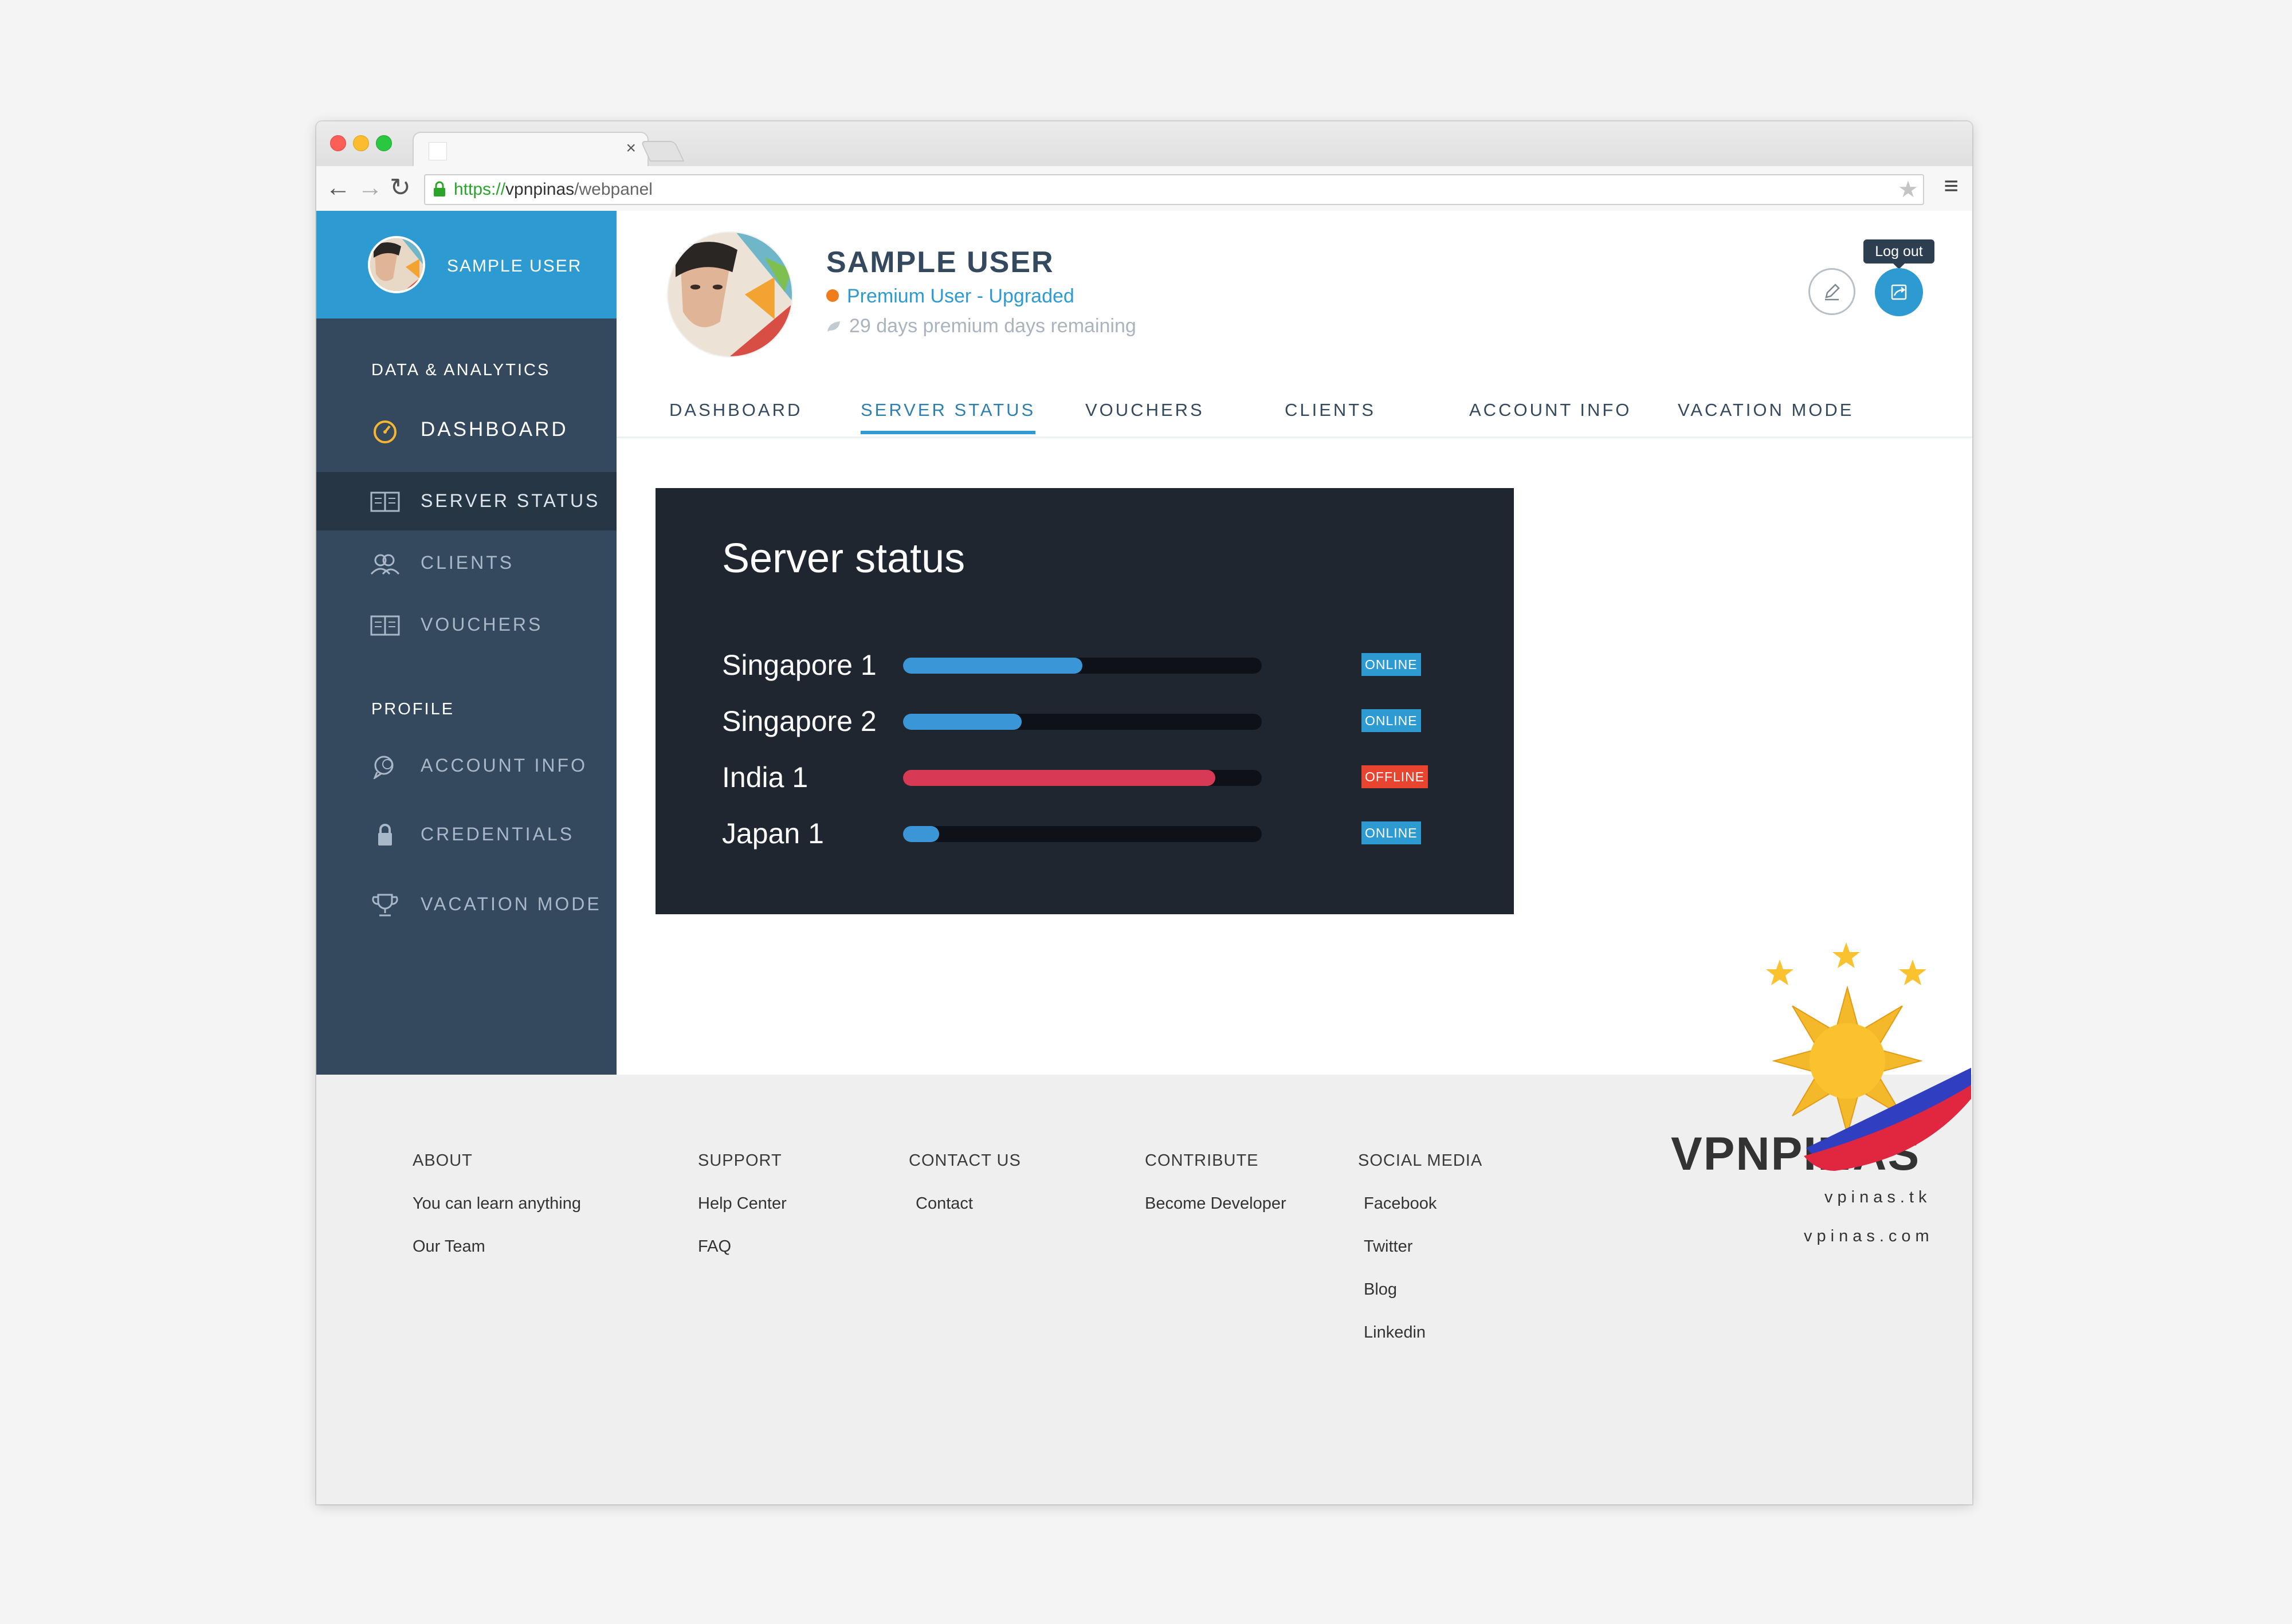  Describe the element at coordinates (461, 370) in the screenshot. I see `sidebar-section-data: DATA & ANALYTICS` at that location.